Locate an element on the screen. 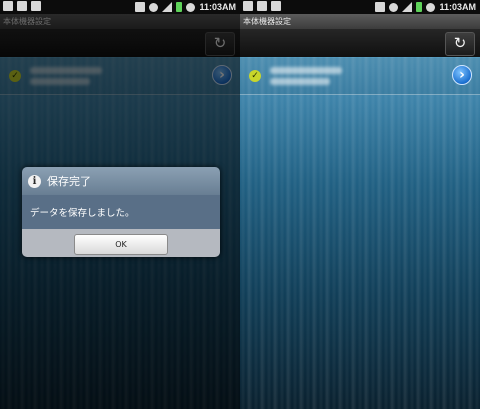 Image resolution: width=480 pixels, height=409 pixels. info-icon: i is located at coordinates (34, 181).